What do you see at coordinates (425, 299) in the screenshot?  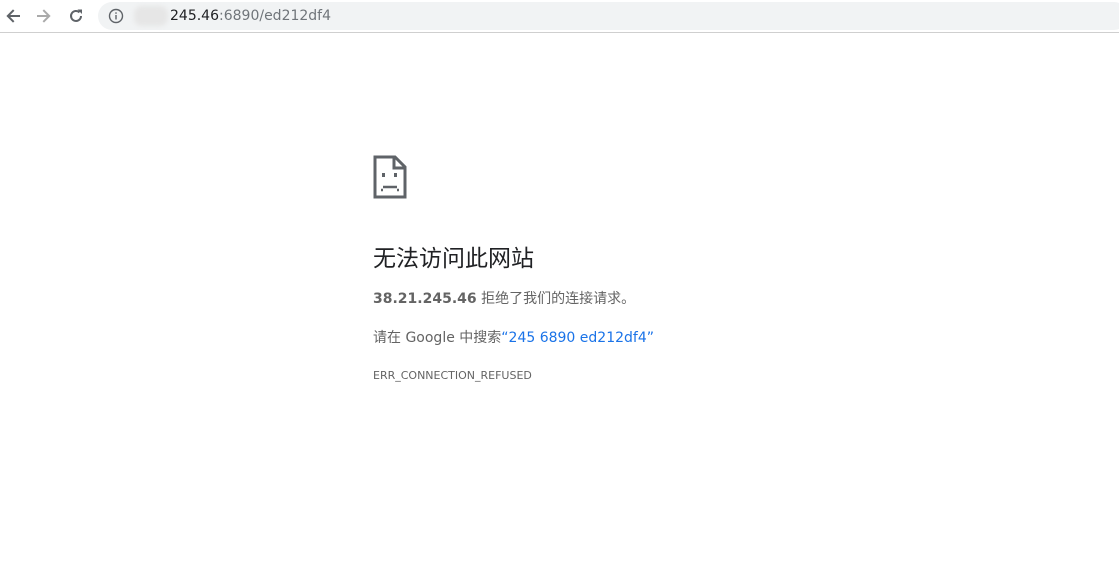 I see `error-host: 38.21.245.46` at bounding box center [425, 299].